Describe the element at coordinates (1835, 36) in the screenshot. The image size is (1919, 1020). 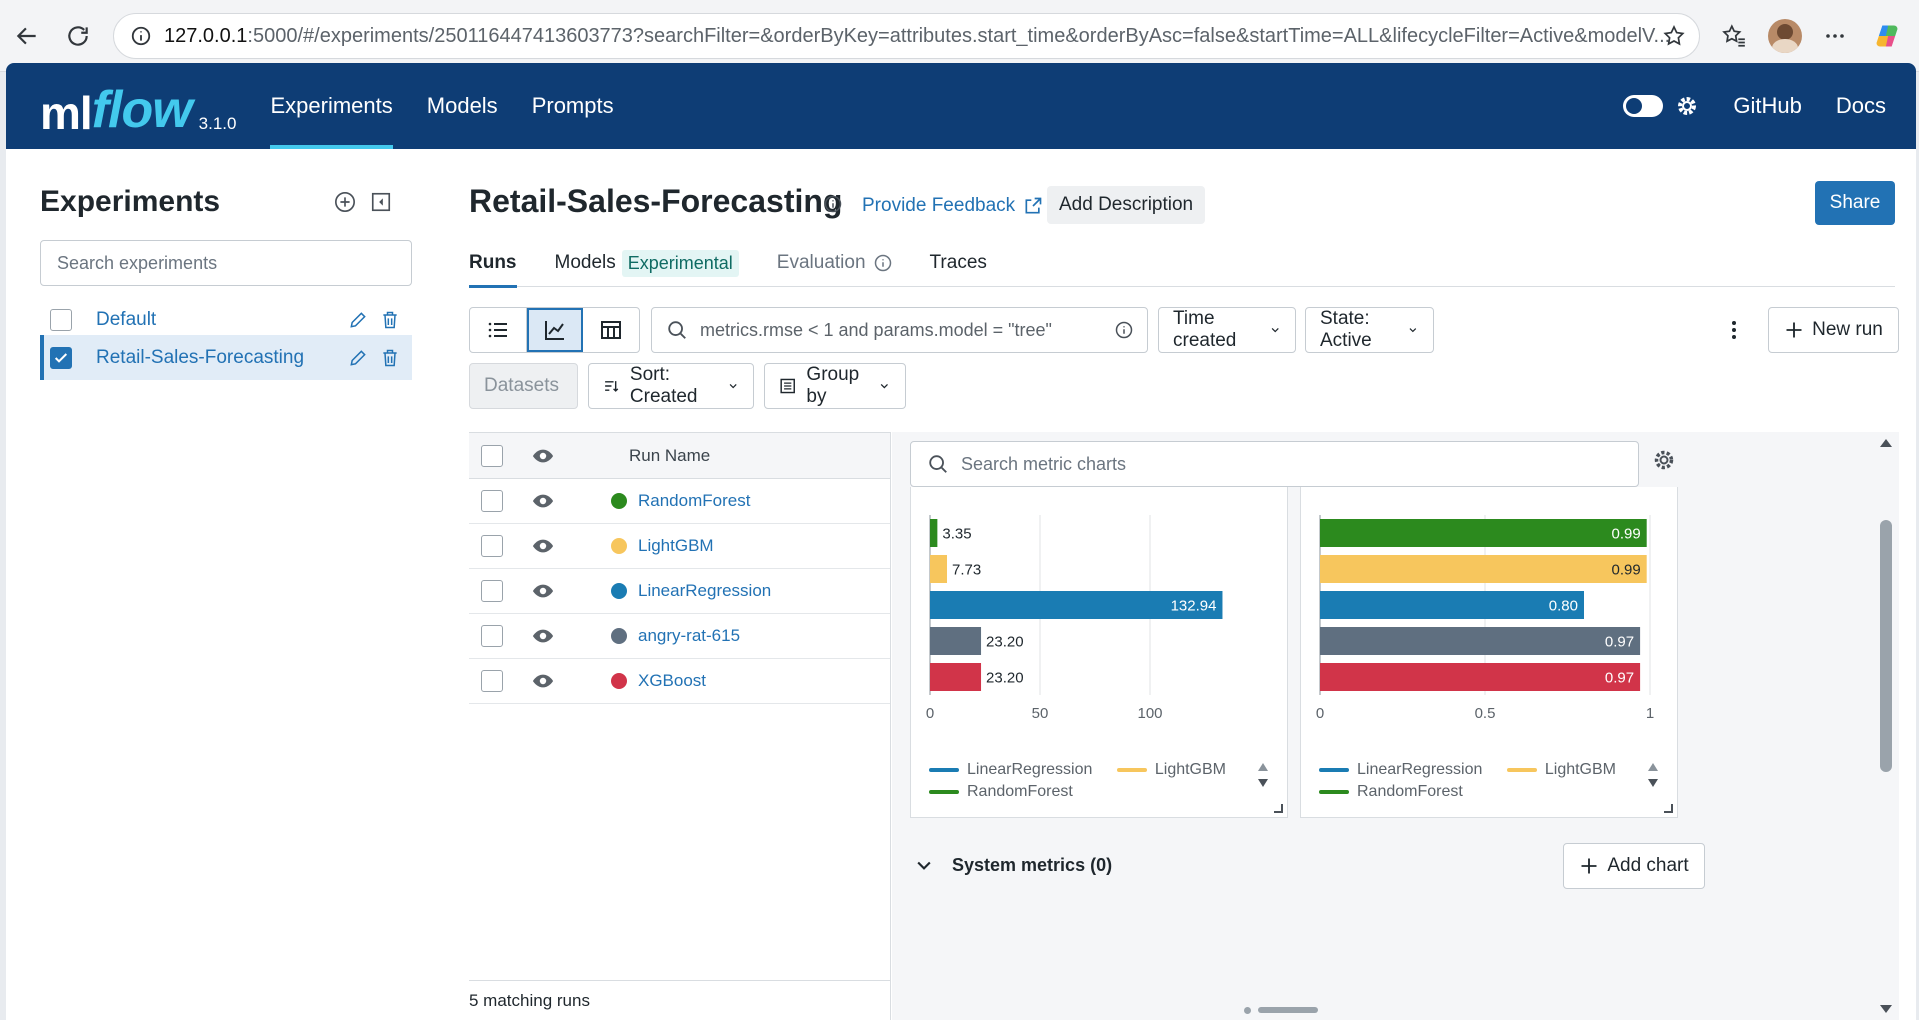
I see `more-menu-icon` at that location.